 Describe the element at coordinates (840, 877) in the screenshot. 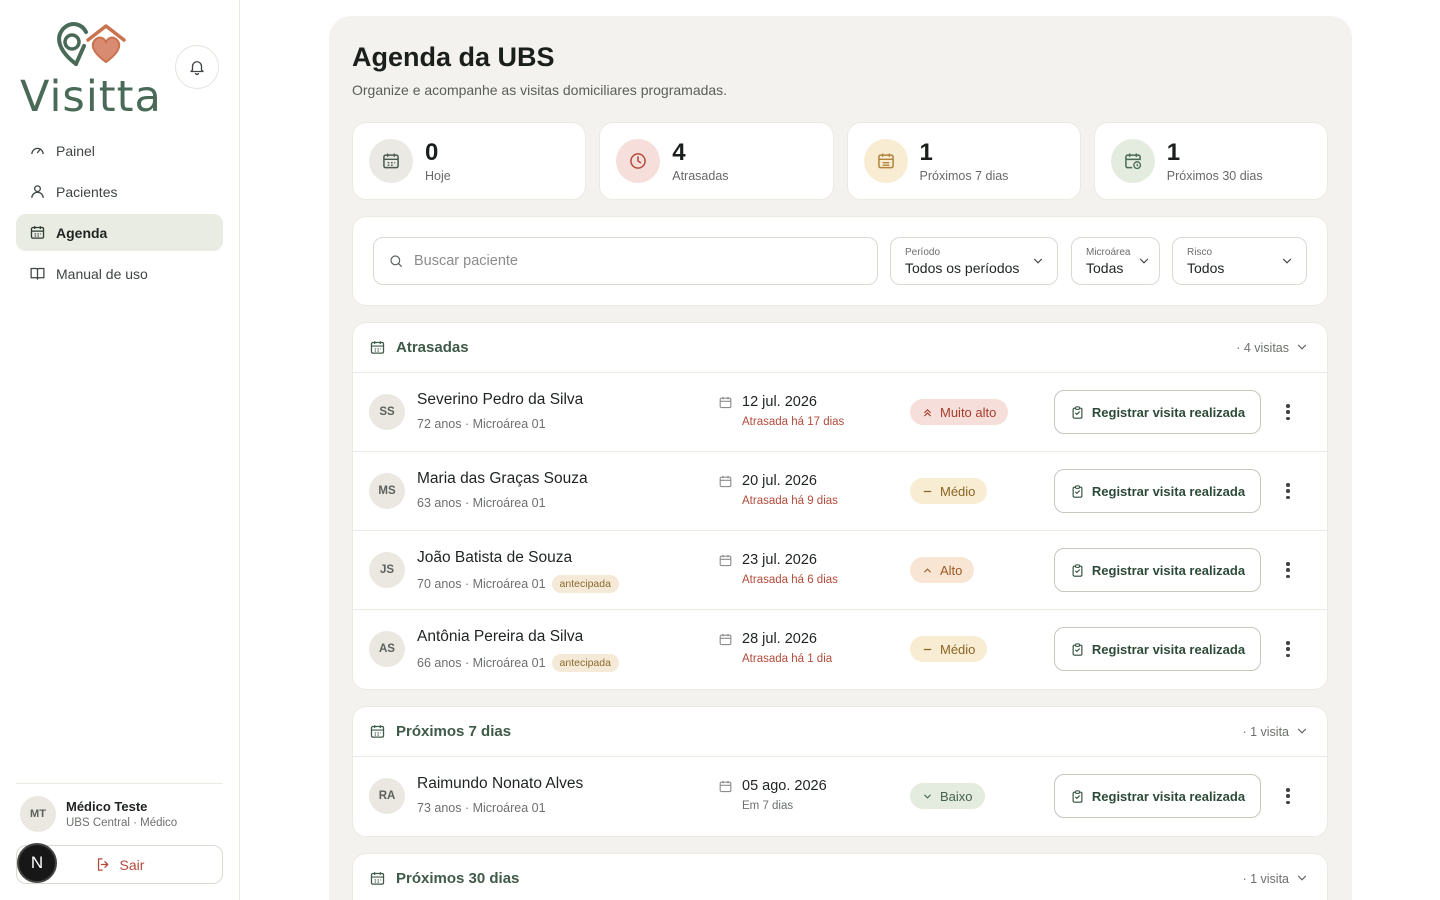

I see `group-header: Próximos 30 dias · 1 visita` at that location.